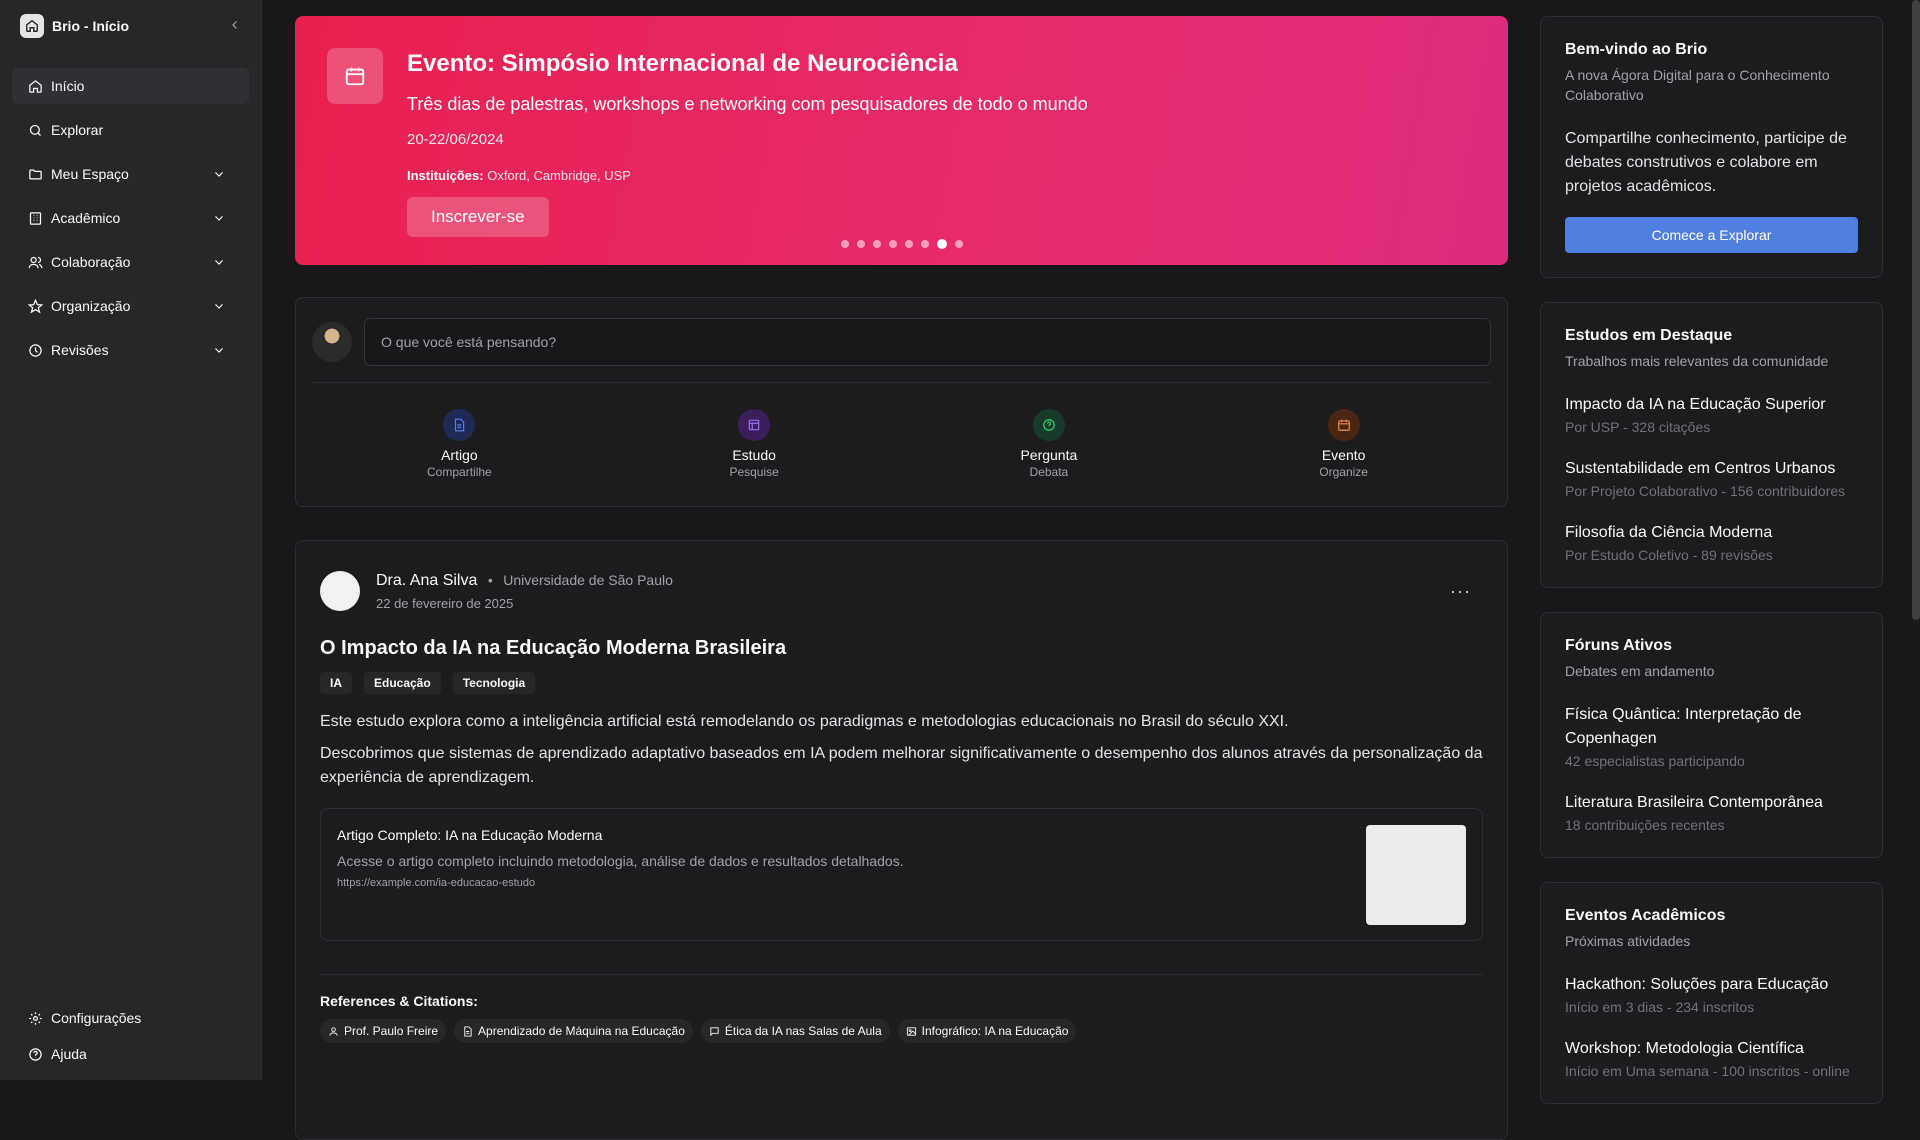  I want to click on item-meta: Início em 3 dias - 234 inscritos, so click(1660, 1007).